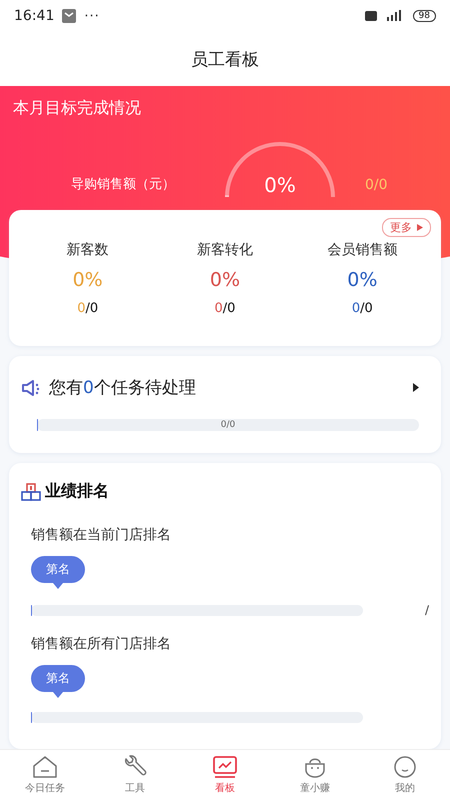 This screenshot has width=450, height=800. What do you see at coordinates (376, 186) in the screenshot?
I see `gauge-ratio: 0/0` at bounding box center [376, 186].